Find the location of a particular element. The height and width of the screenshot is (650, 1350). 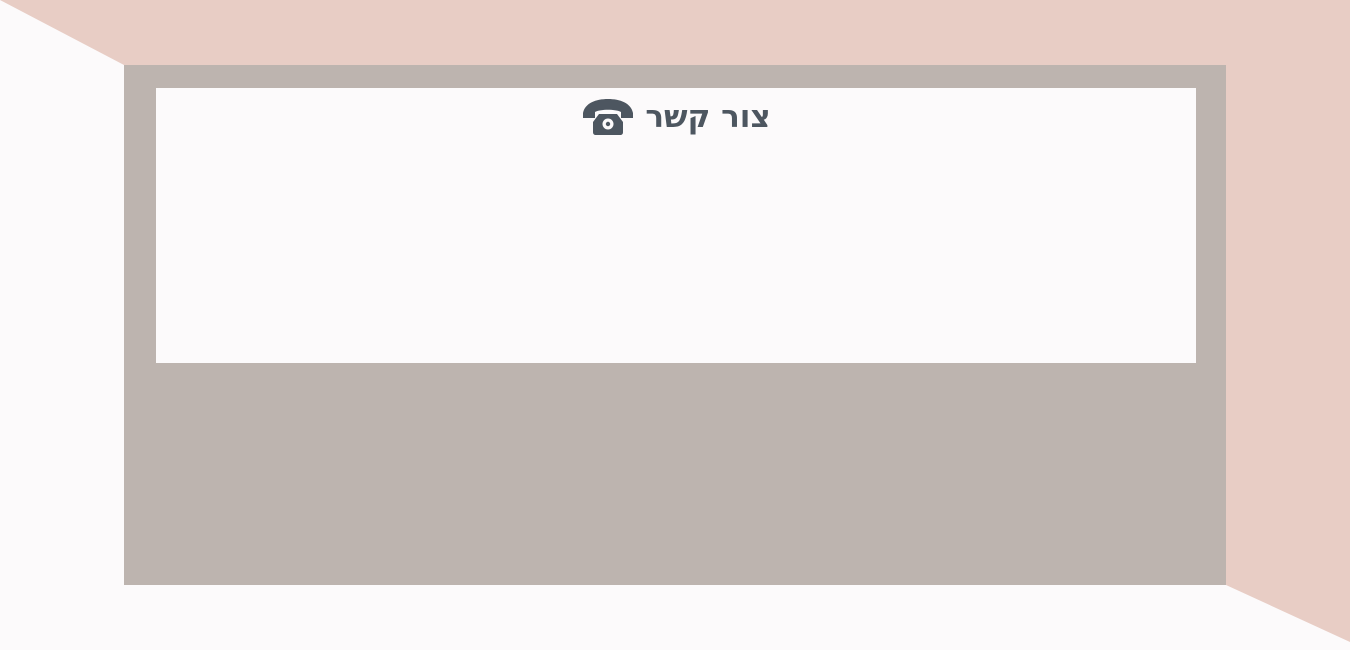

telephone-icon is located at coordinates (608, 117).